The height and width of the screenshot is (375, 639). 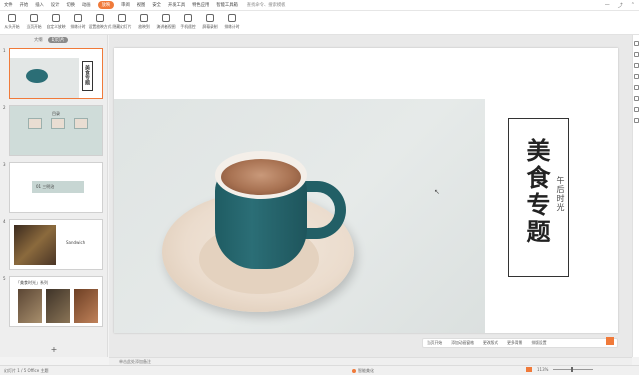 I want to click on minimize-icon: —, so click(x=607, y=5).